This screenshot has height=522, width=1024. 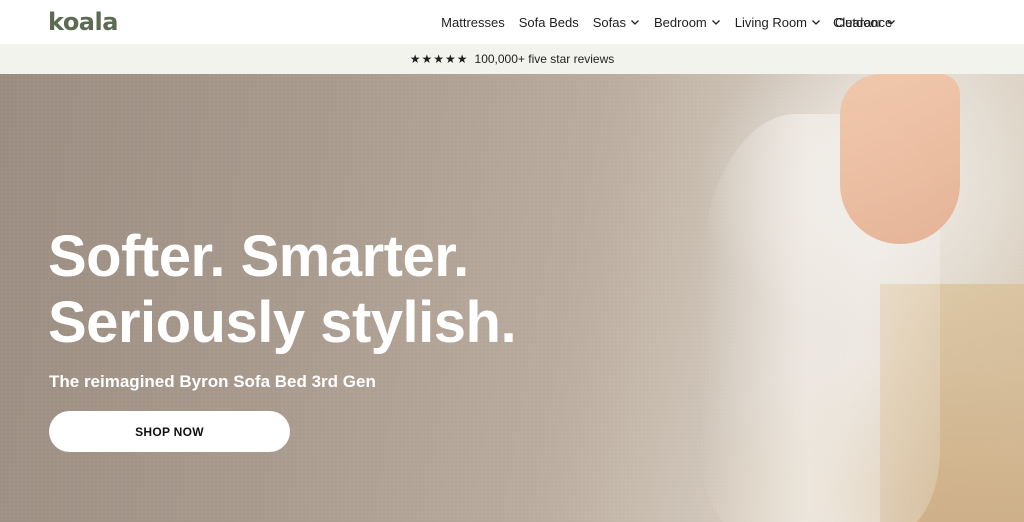 What do you see at coordinates (900, 159) in the screenshot?
I see `hand-image` at bounding box center [900, 159].